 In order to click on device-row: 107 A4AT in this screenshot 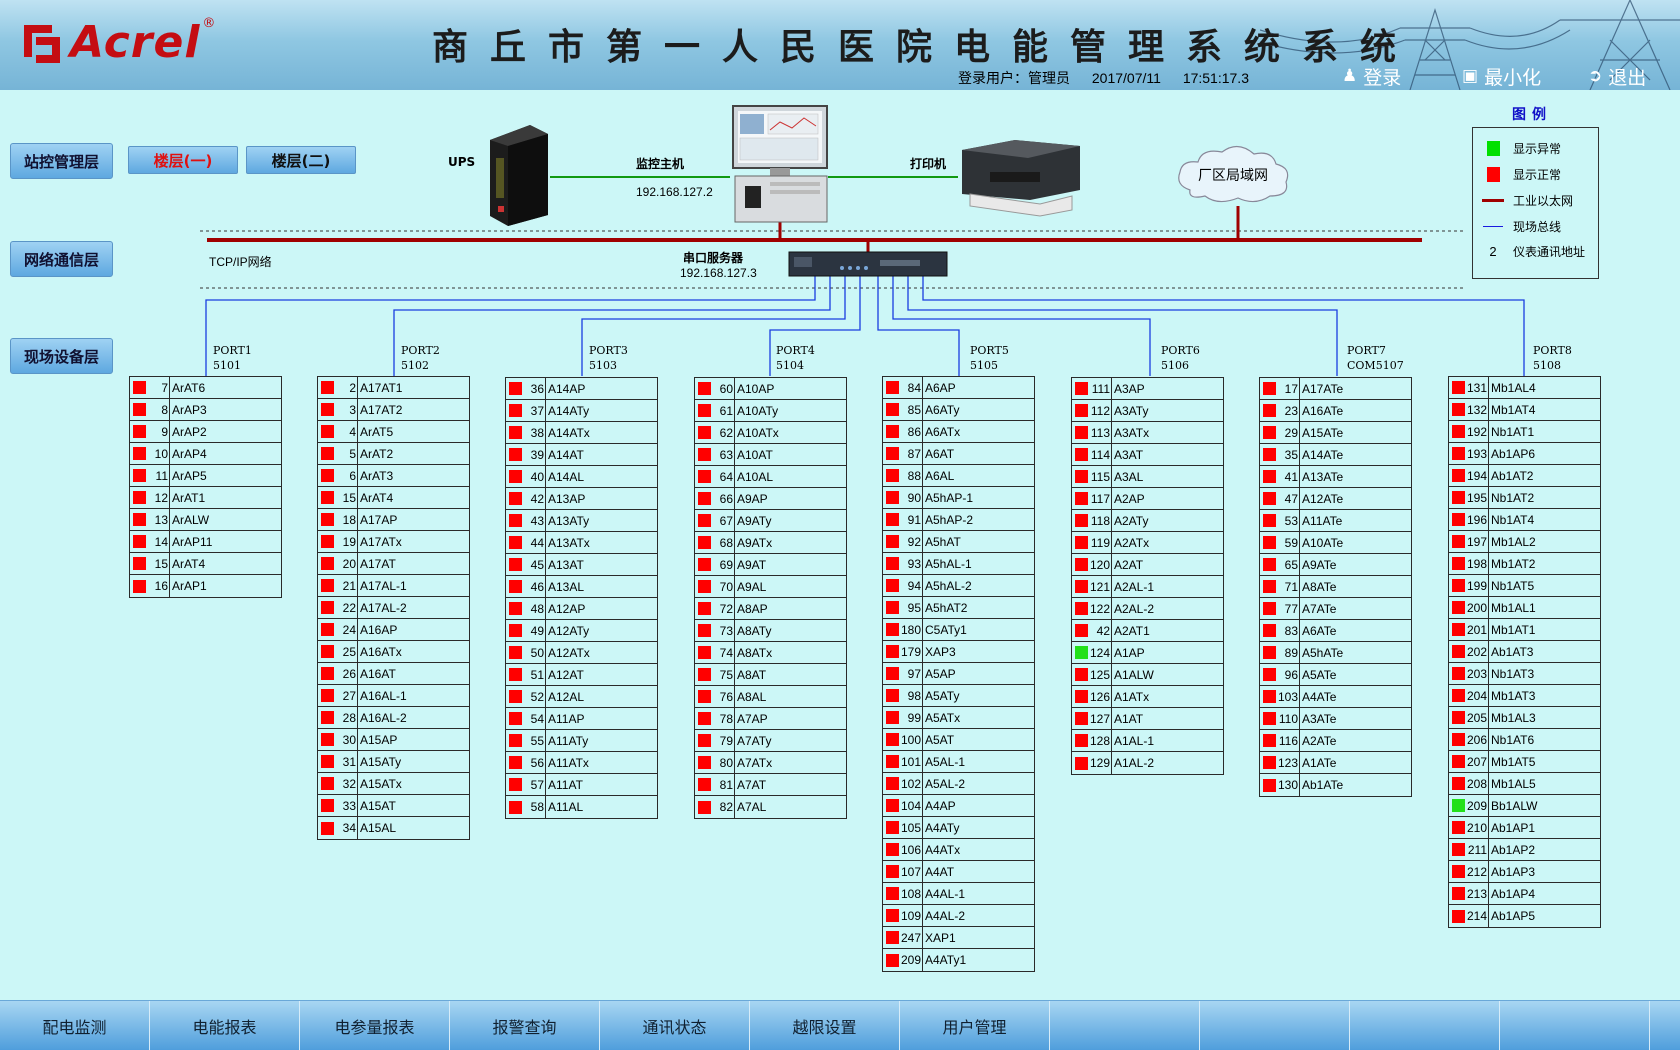, I will do `click(958, 871)`.